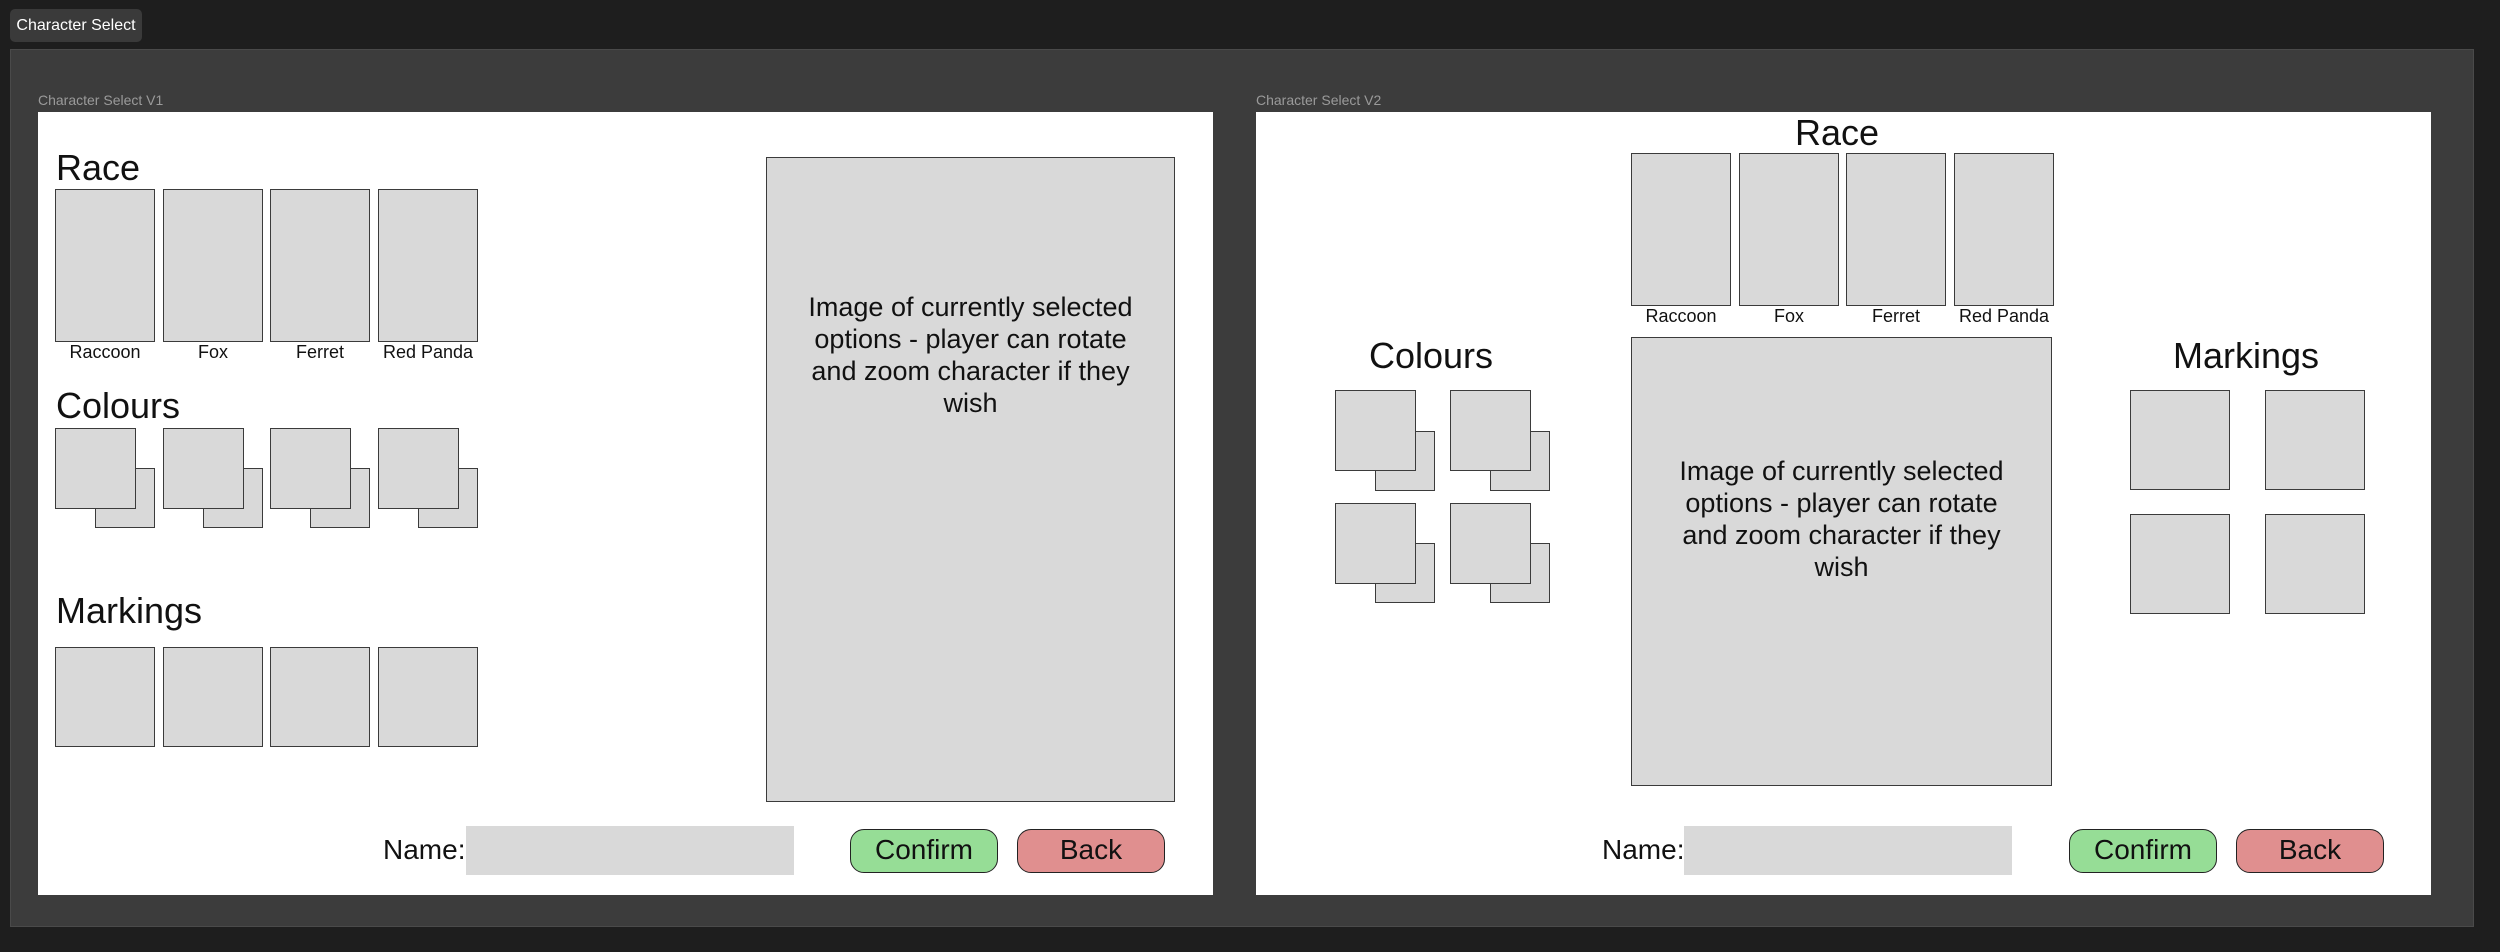 The image size is (2500, 952). I want to click on page-tab: Character Select, so click(76, 25).